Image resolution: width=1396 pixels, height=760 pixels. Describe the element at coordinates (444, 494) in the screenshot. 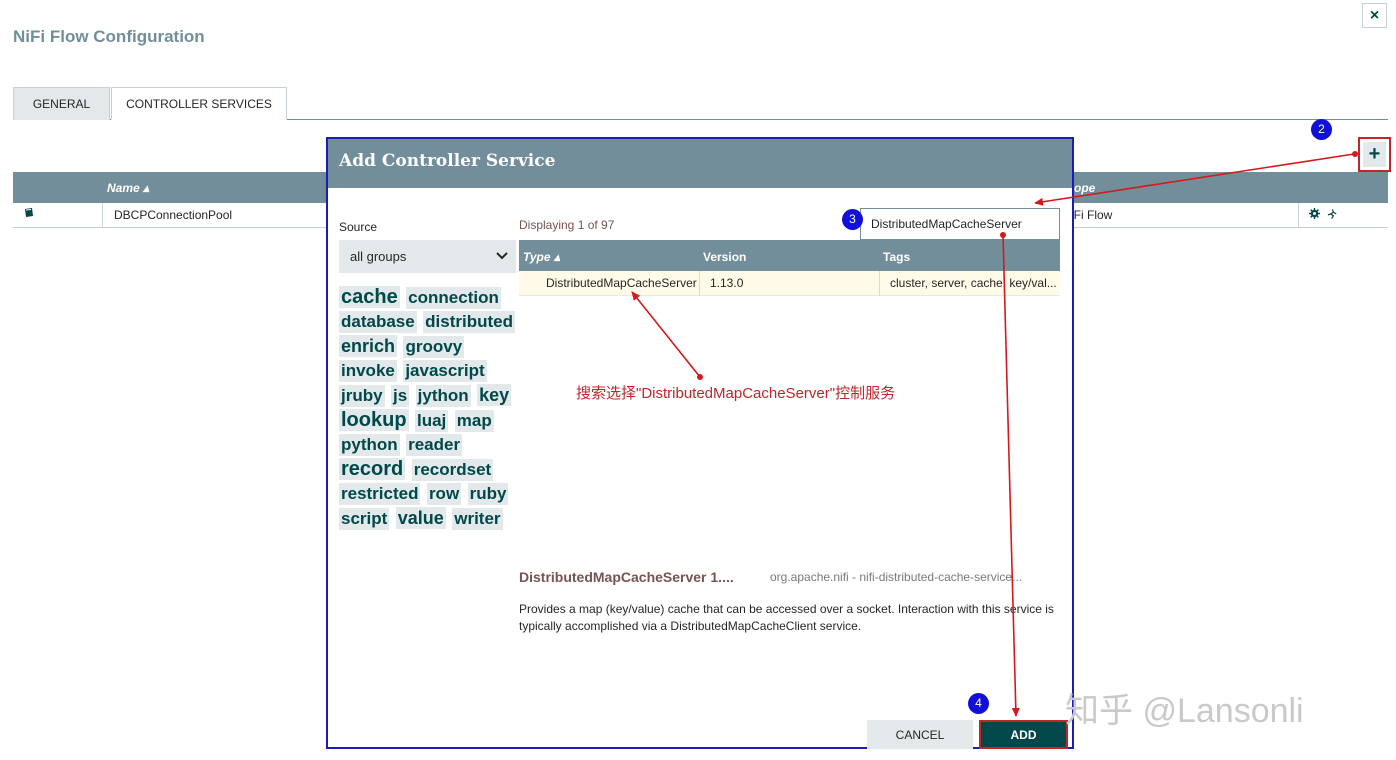

I see `tag-row: row` at that location.